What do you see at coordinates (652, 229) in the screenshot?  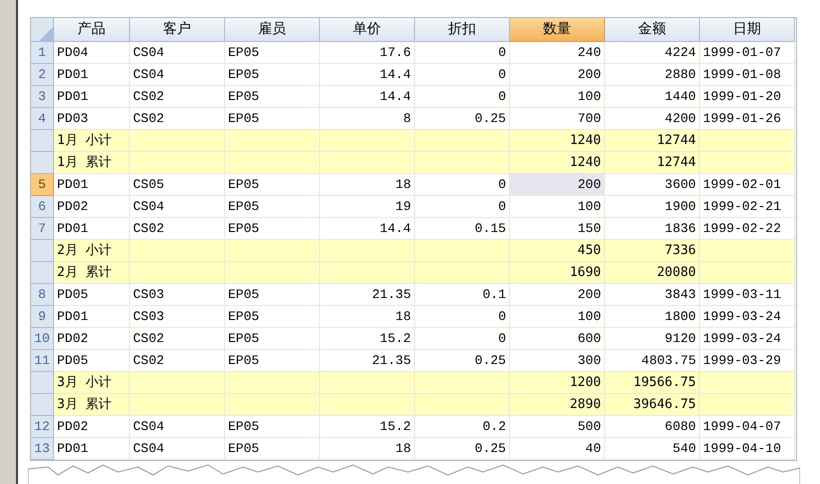 I see `table-cell: 1836` at bounding box center [652, 229].